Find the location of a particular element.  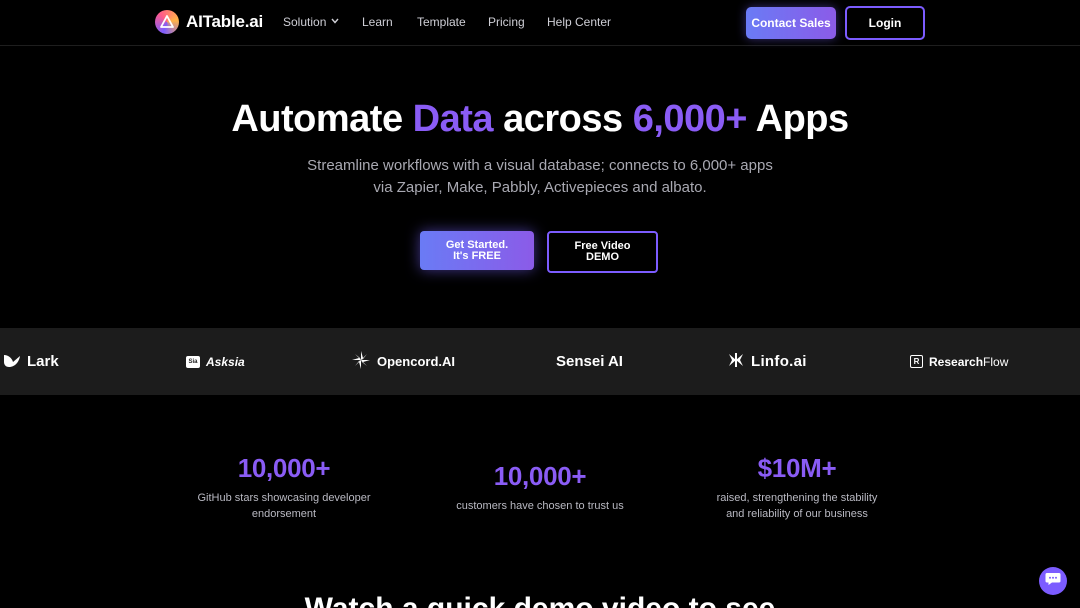

researchflow-logo-icon: R is located at coordinates (916, 361).